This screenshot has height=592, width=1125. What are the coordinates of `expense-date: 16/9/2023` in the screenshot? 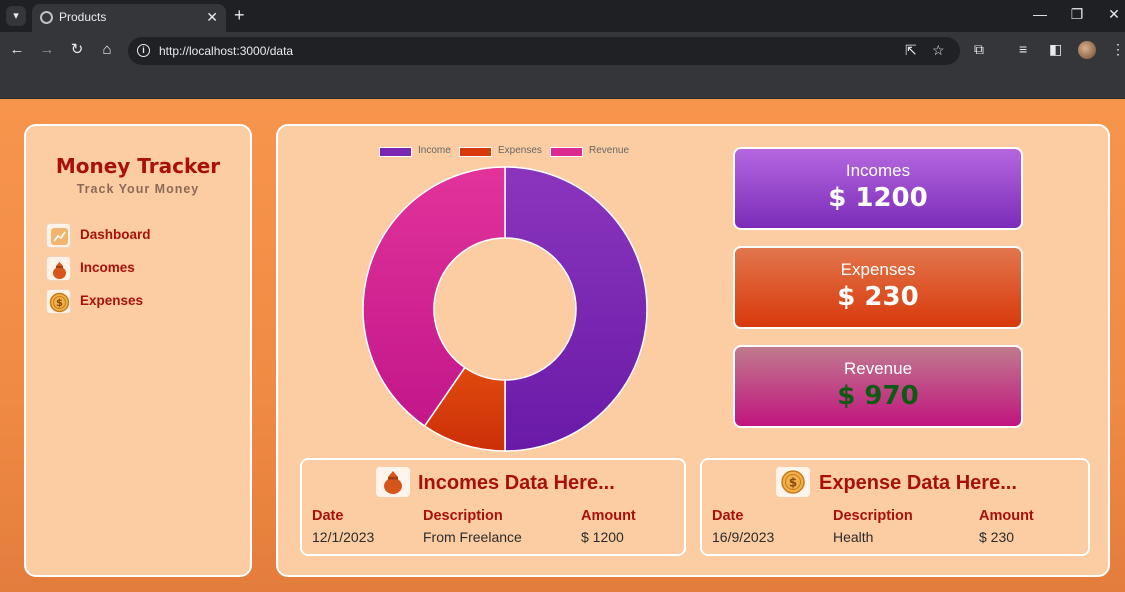 It's located at (743, 537).